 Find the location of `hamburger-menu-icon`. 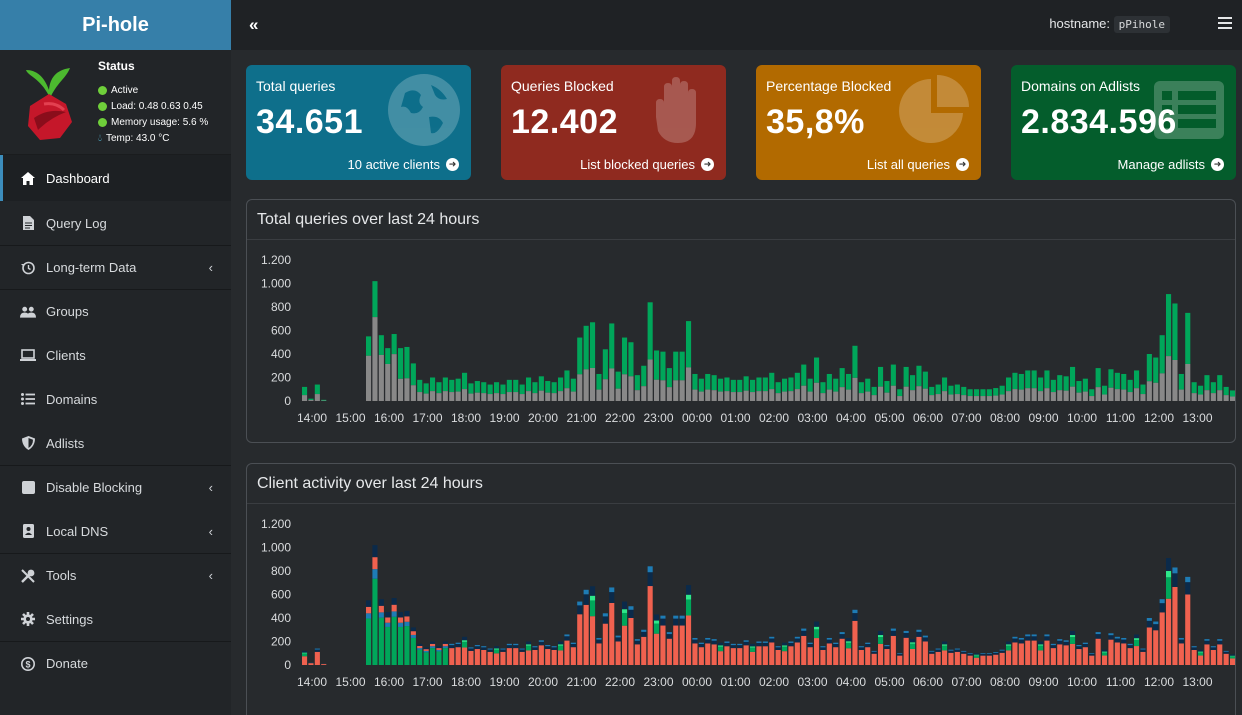

hamburger-menu-icon is located at coordinates (1225, 24).